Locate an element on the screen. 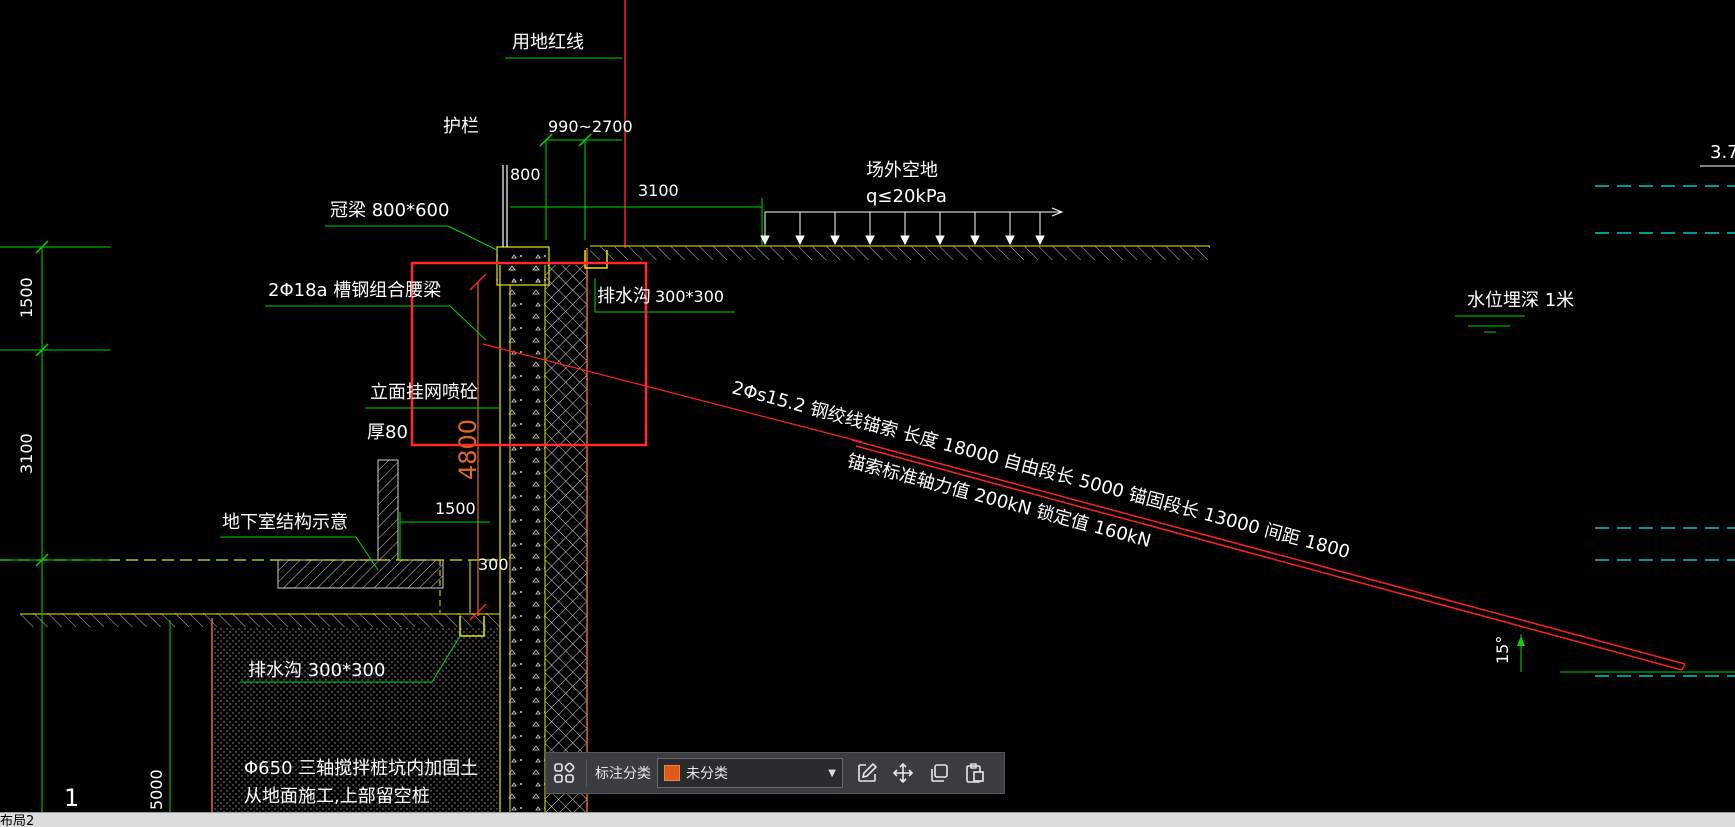 This screenshot has height=827, width=1735. label-red-line: 用地红线 is located at coordinates (548, 42).